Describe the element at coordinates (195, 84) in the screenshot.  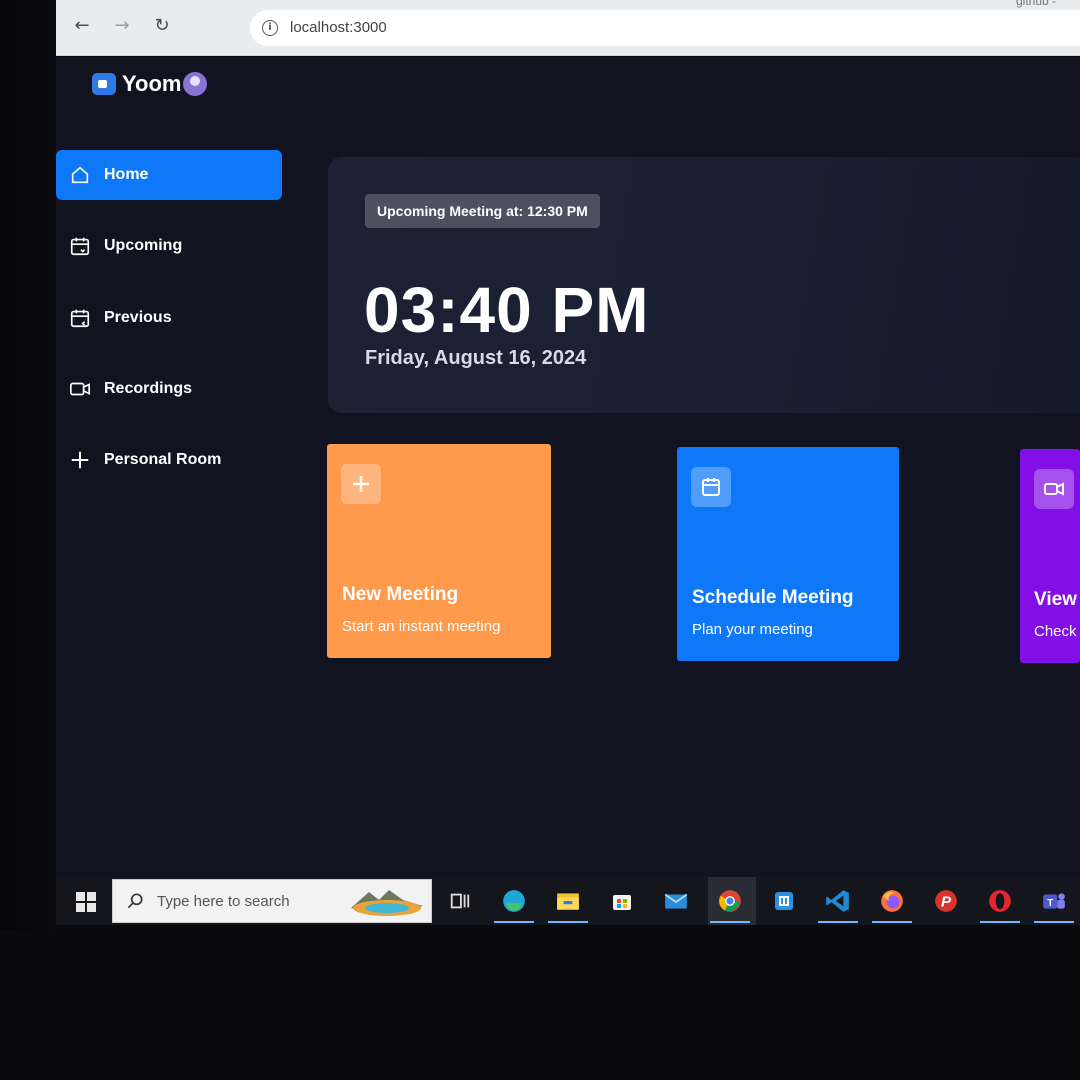
I see `user-avatar-icon` at that location.